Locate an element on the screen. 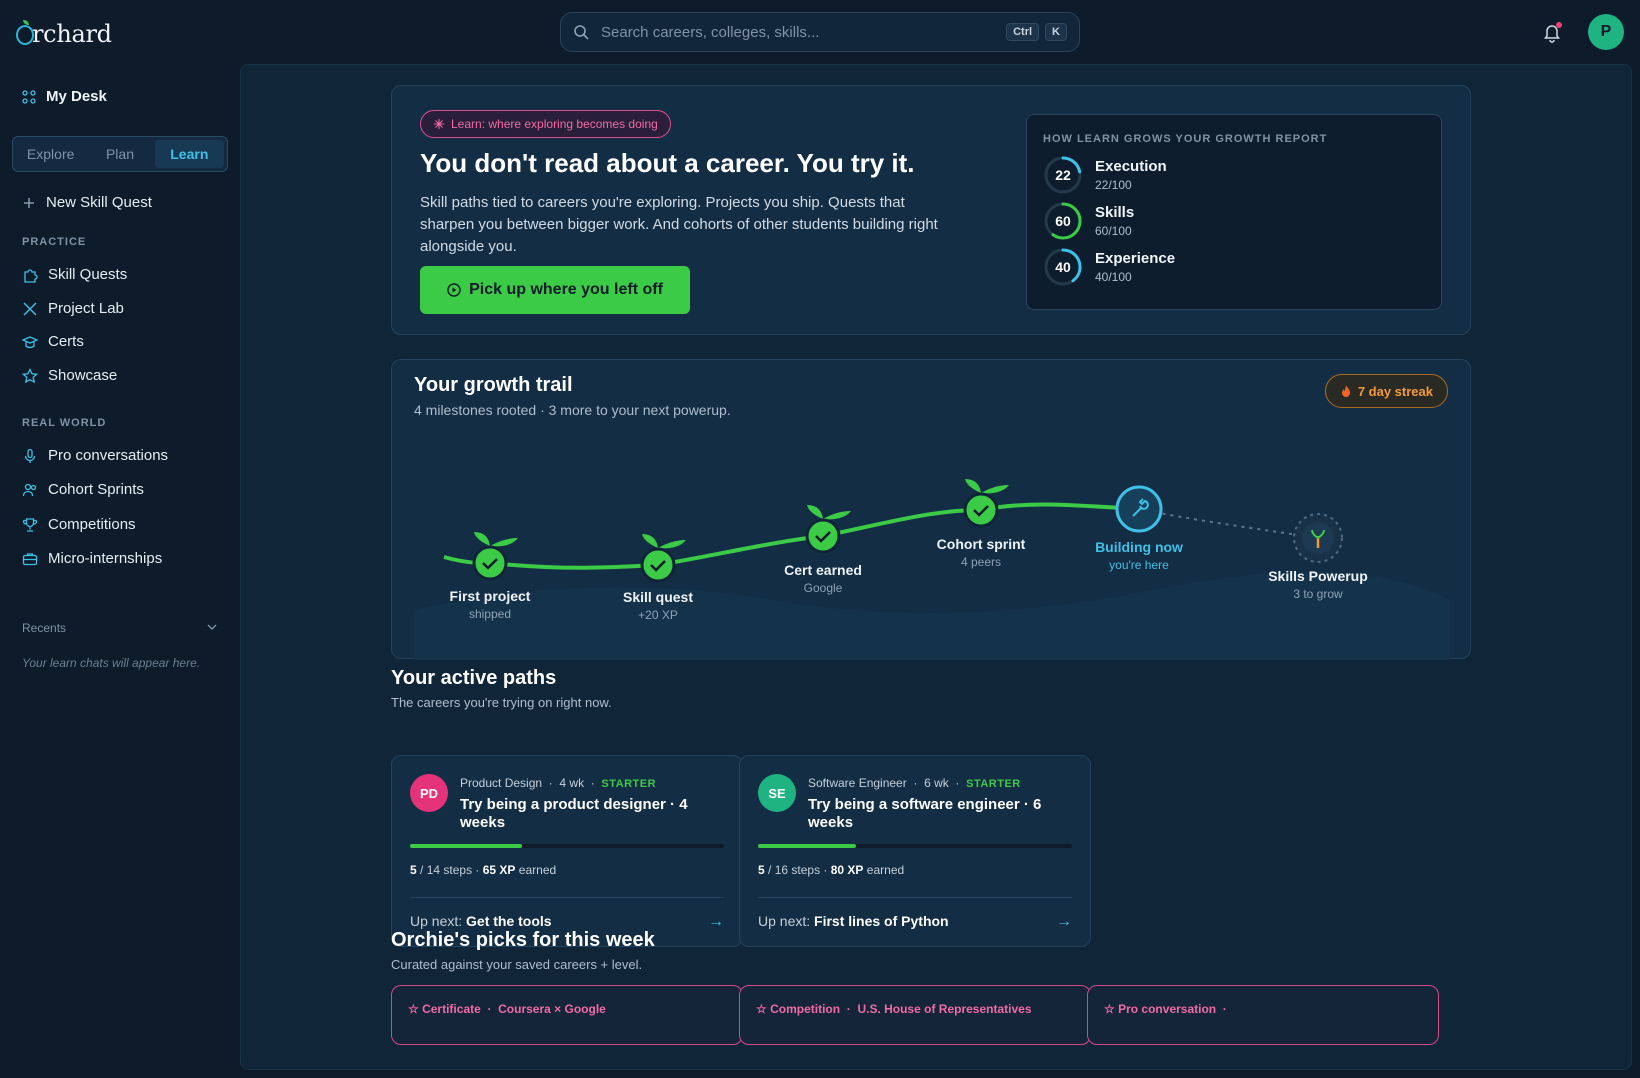  sidebar-item-label: Project Lab is located at coordinates (86, 308).